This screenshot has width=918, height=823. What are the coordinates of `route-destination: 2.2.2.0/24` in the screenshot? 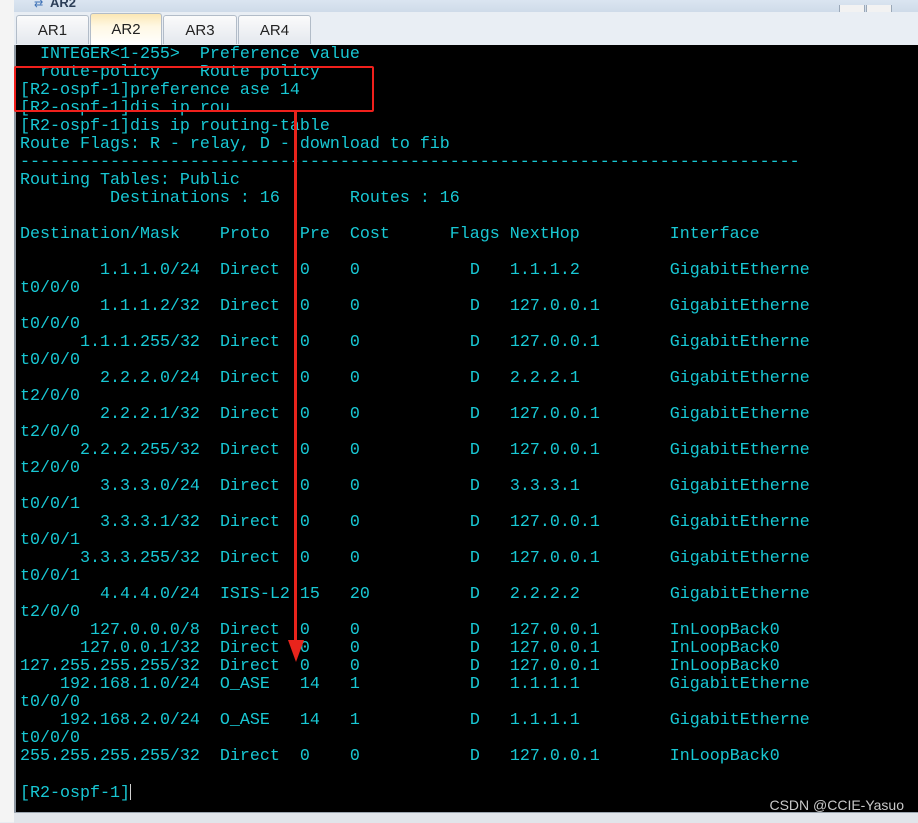 It's located at (149, 378).